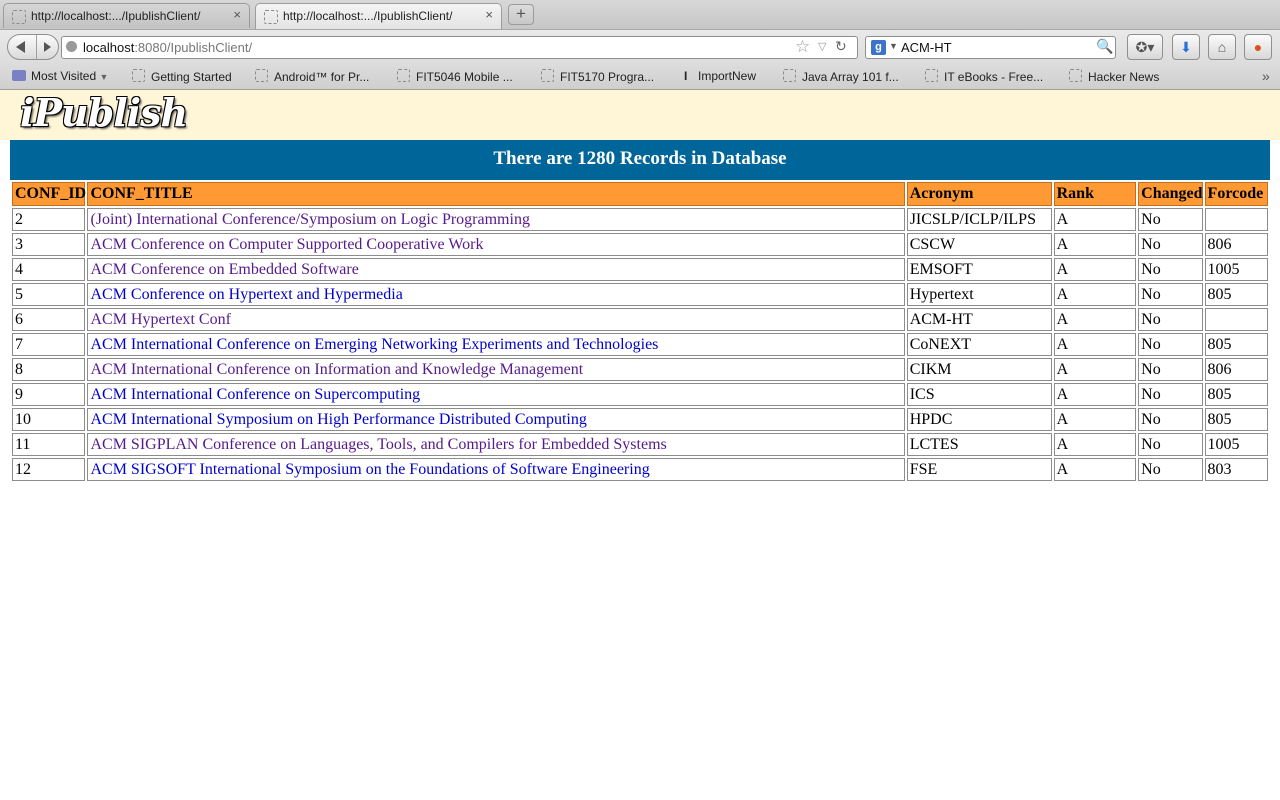 The height and width of the screenshot is (800, 1280). What do you see at coordinates (802, 47) in the screenshot?
I see `star-icon: ☆` at bounding box center [802, 47].